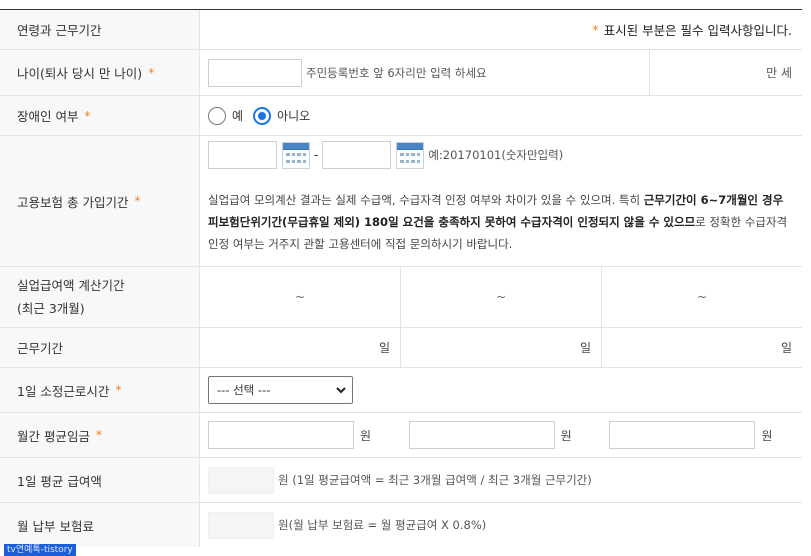 The width and height of the screenshot is (811, 556). What do you see at coordinates (237, 115) in the screenshot?
I see `radio-yes-label: 예` at bounding box center [237, 115].